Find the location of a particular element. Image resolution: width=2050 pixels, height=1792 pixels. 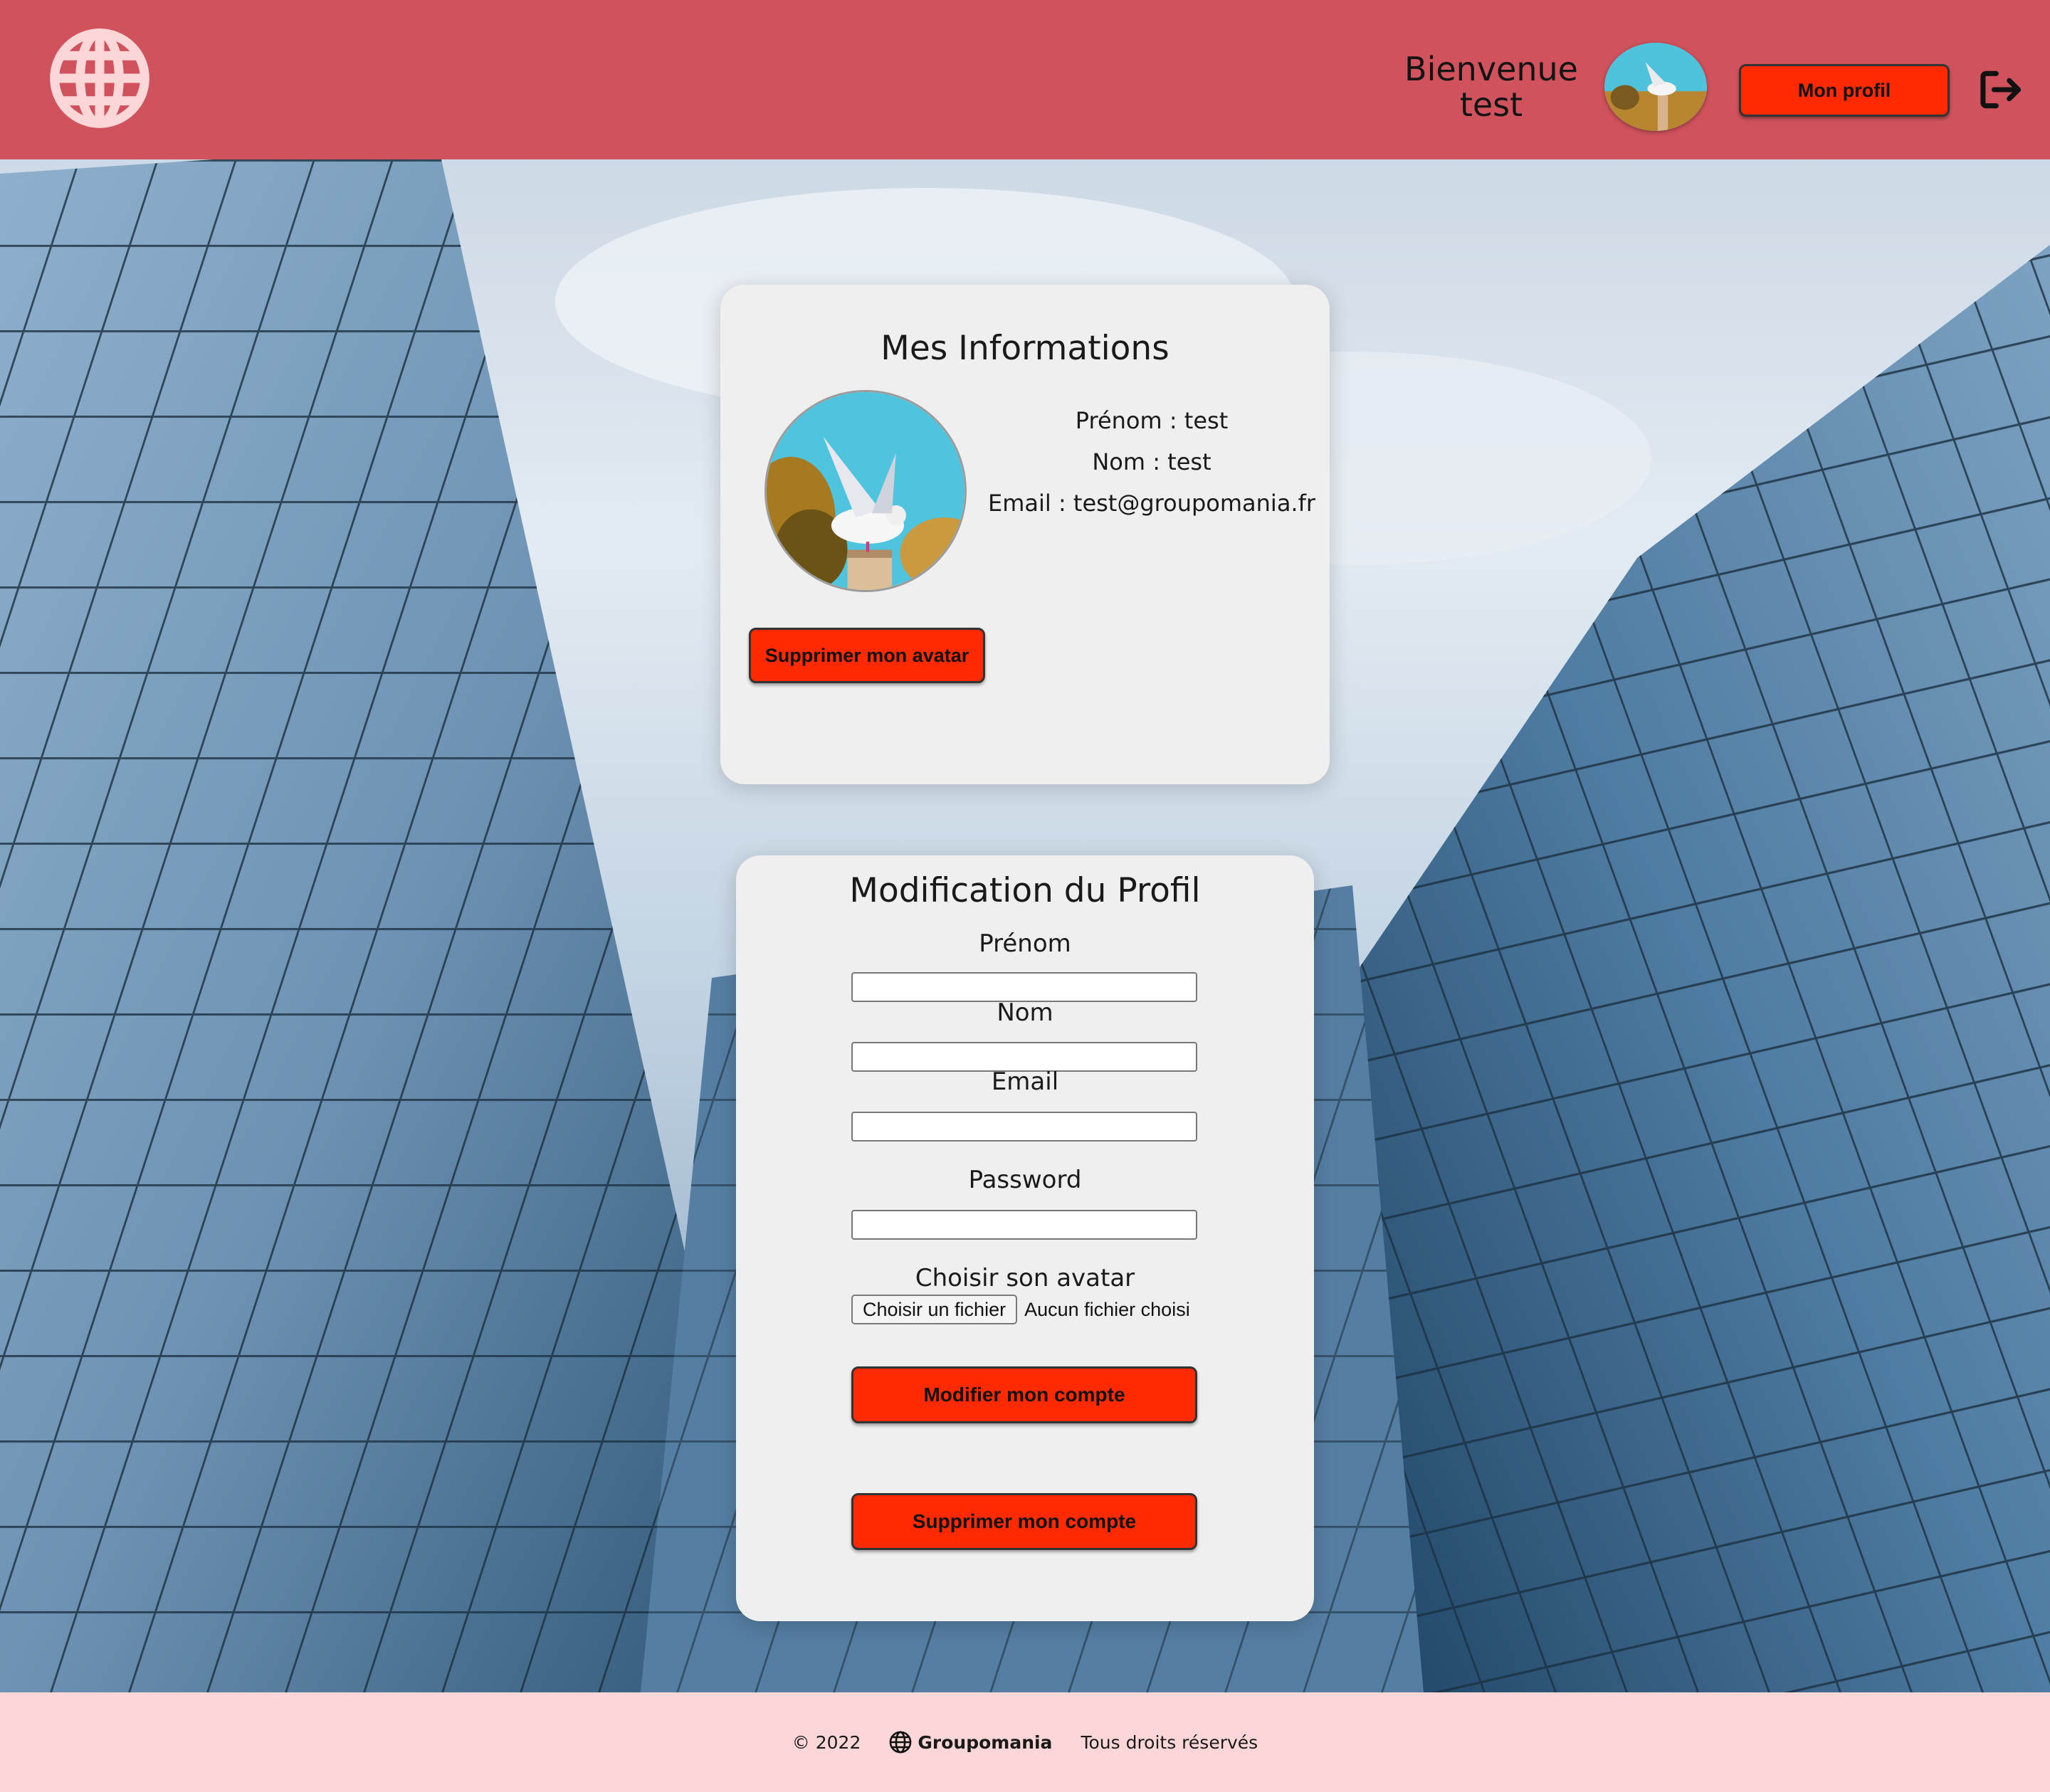

footer-brand: Groupomania is located at coordinates (970, 1742).